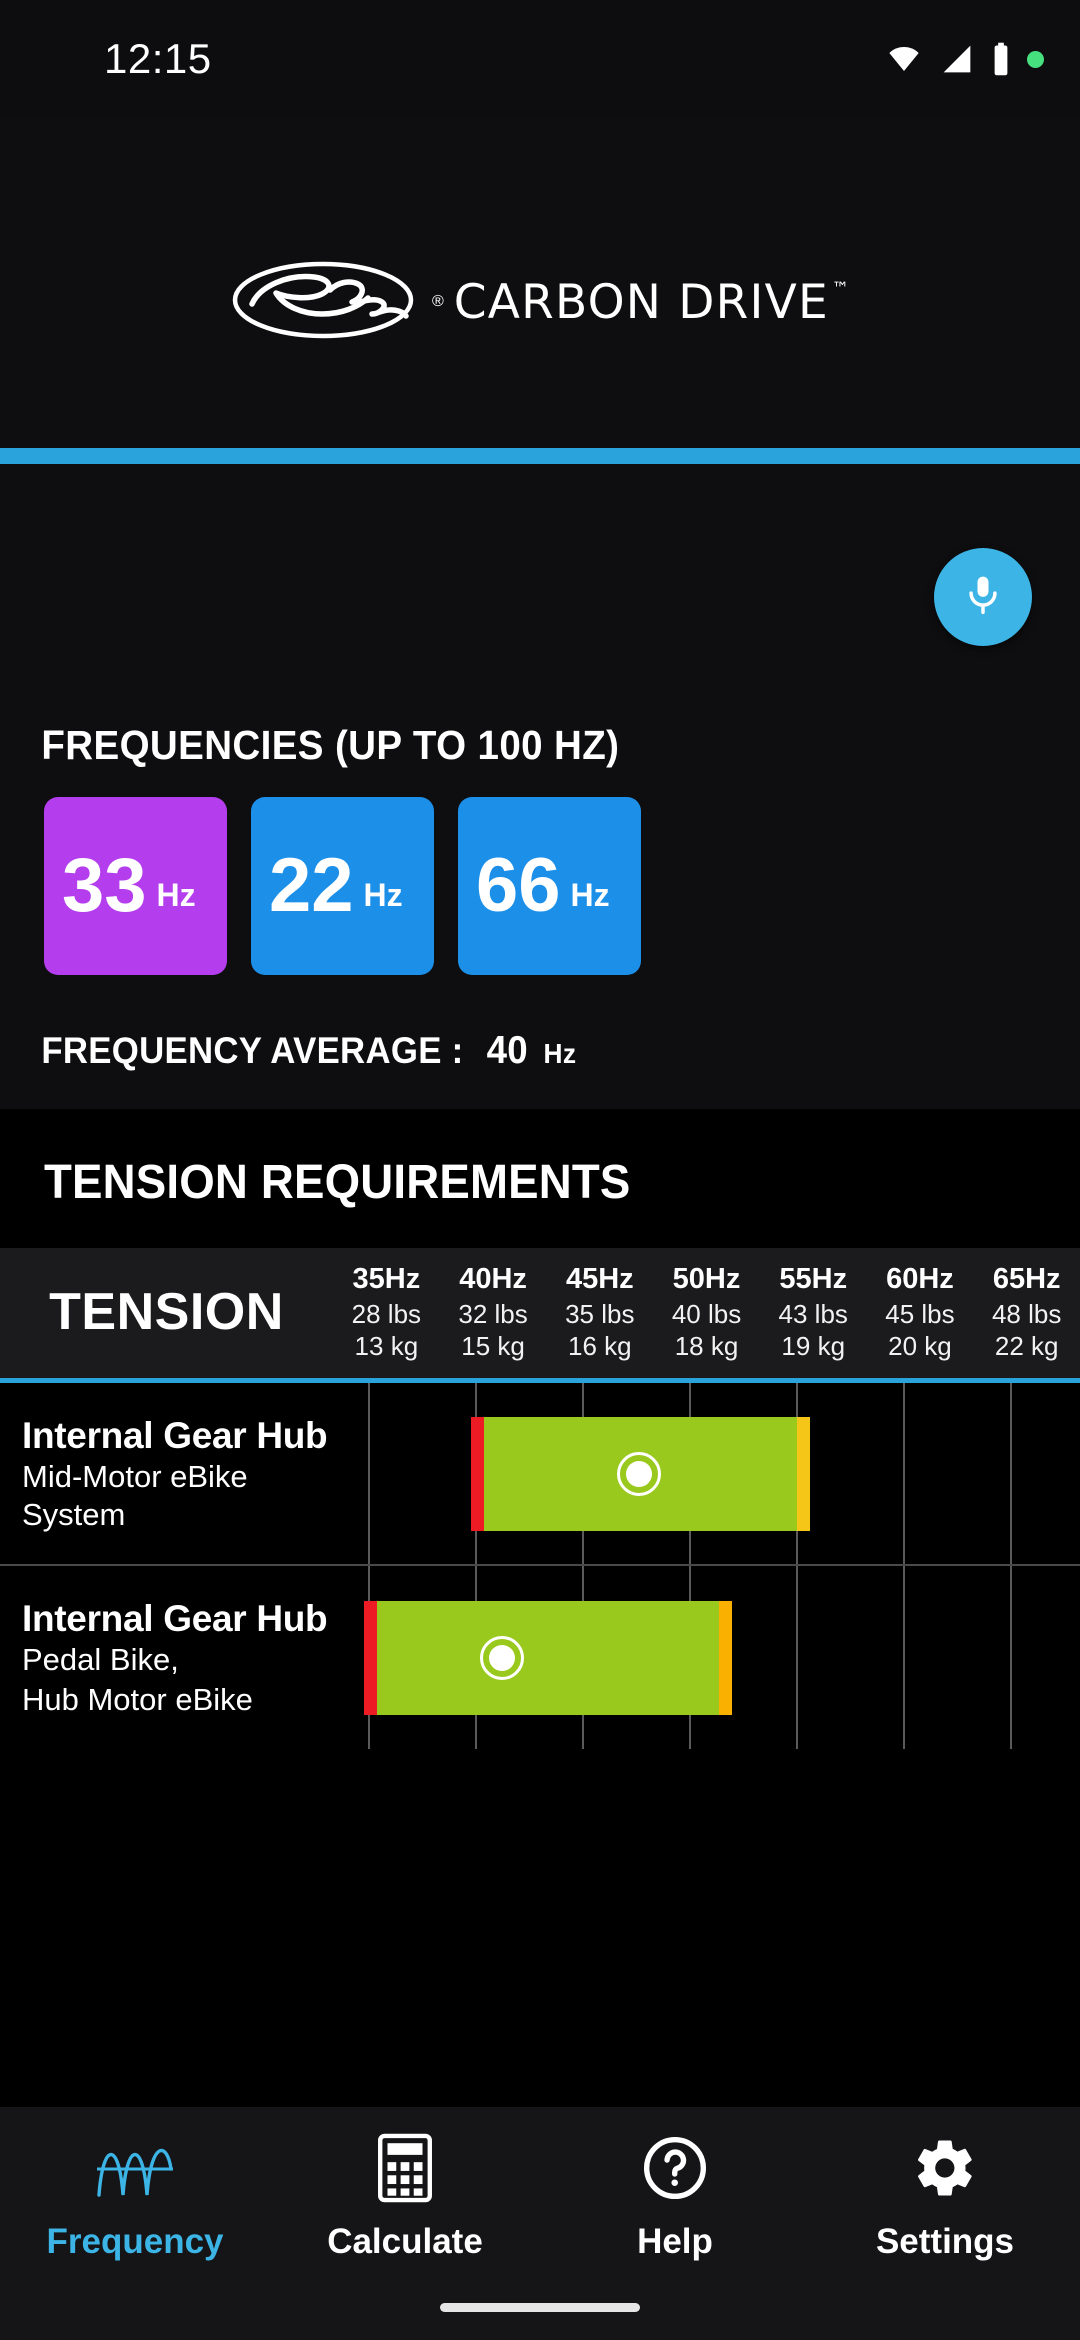  I want to click on nav-item-settings-label: Settings, so click(945, 2241).